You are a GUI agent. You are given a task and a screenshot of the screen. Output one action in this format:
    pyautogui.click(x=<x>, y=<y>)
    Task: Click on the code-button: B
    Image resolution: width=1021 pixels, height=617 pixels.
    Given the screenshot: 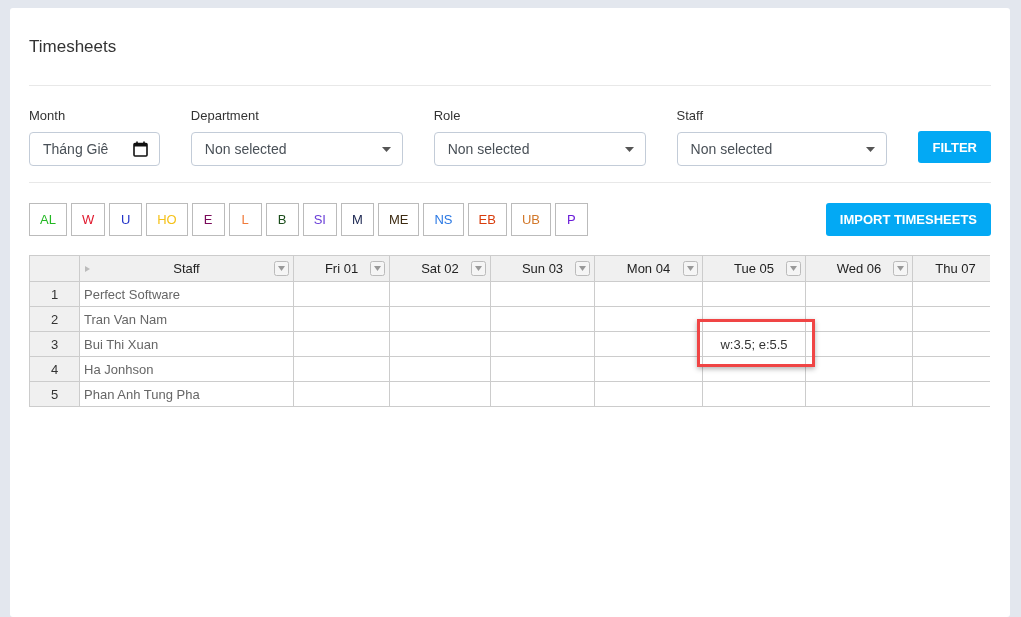 What is the action you would take?
    pyautogui.click(x=282, y=219)
    